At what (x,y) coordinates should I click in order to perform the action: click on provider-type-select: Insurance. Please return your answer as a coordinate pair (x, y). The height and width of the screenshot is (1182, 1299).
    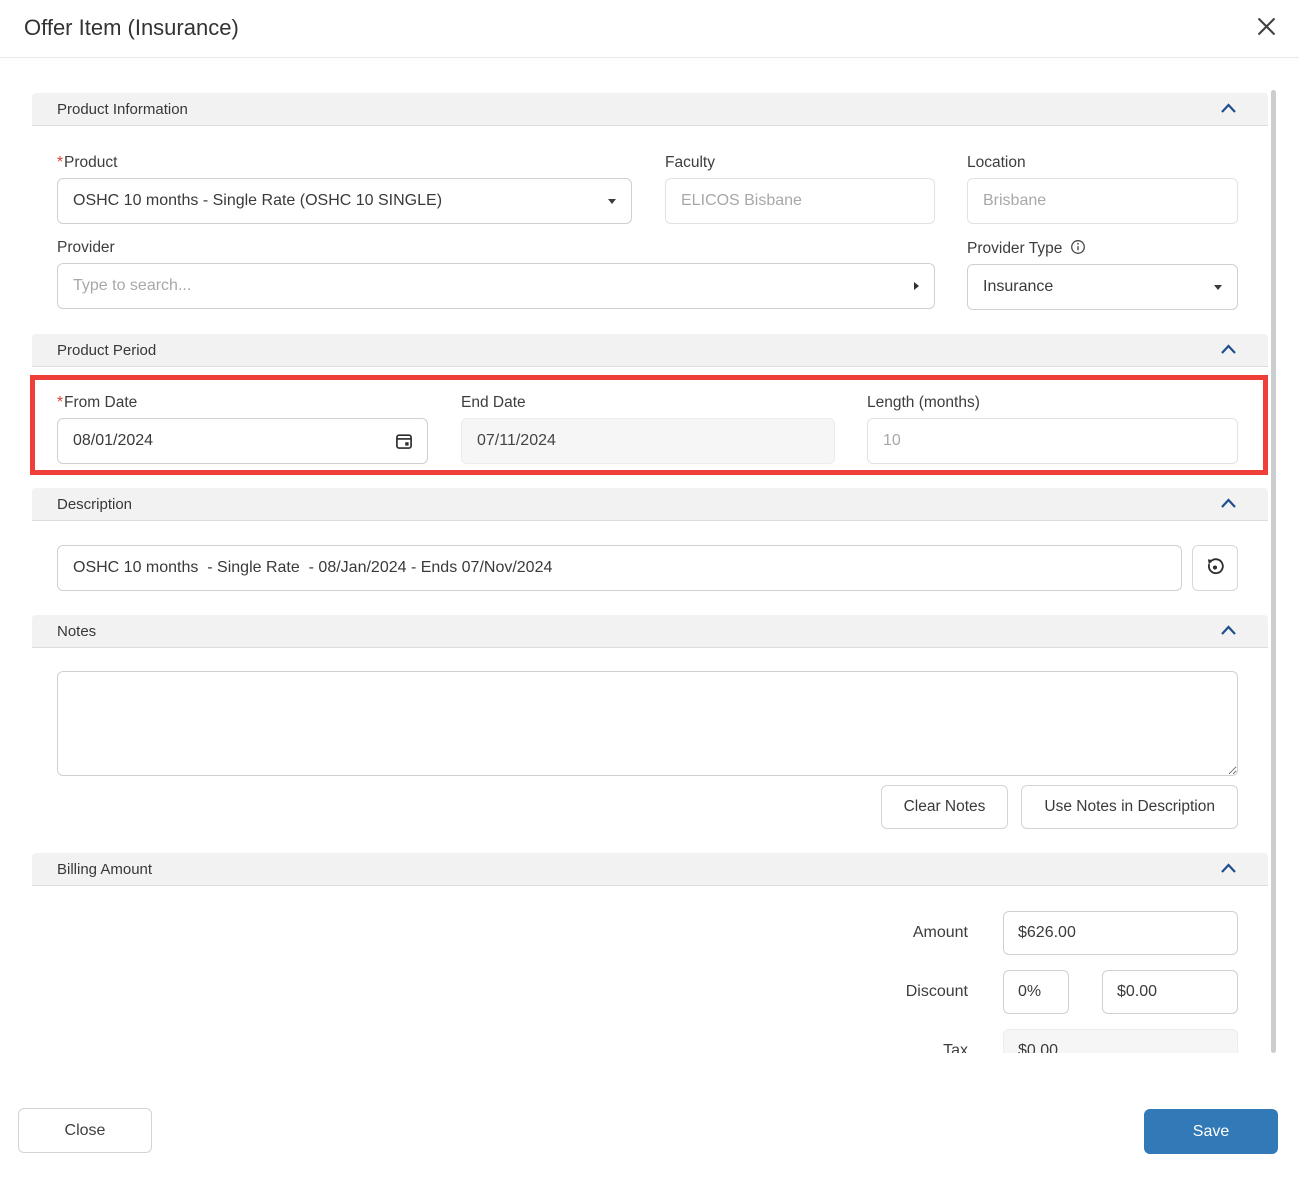
    Looking at the image, I should click on (1102, 287).